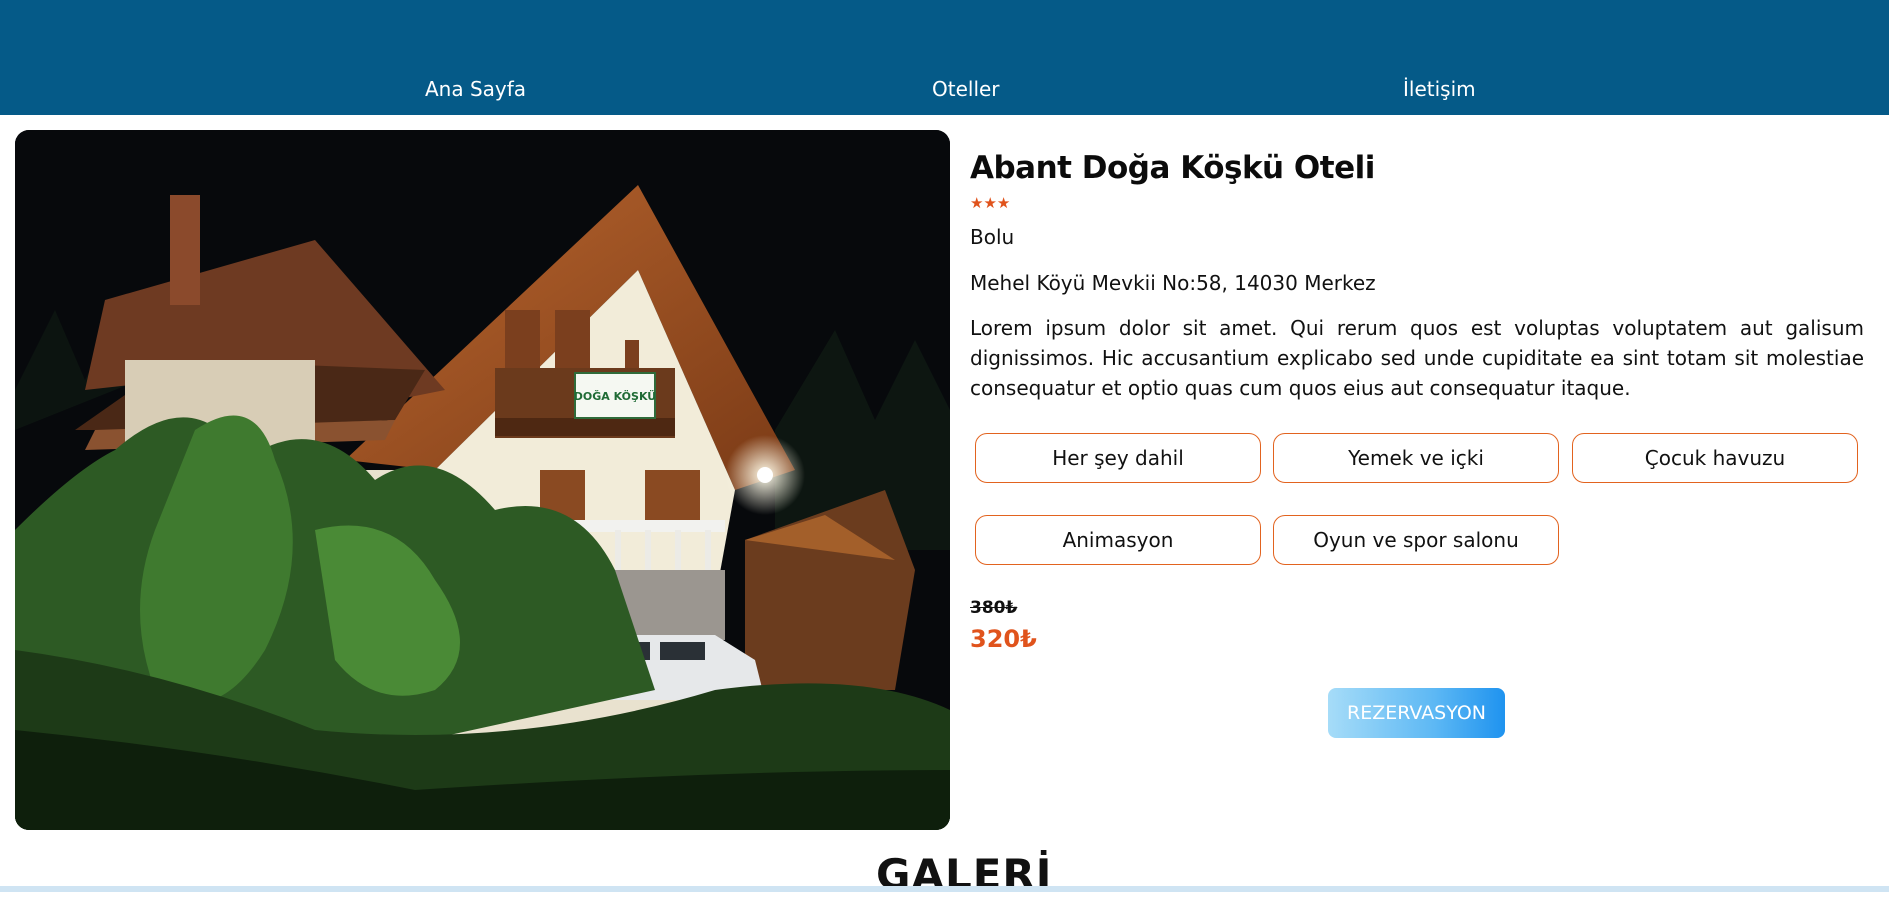 This screenshot has height=899, width=1889. Describe the element at coordinates (994, 608) in the screenshot. I see `old-price: 380₺` at that location.